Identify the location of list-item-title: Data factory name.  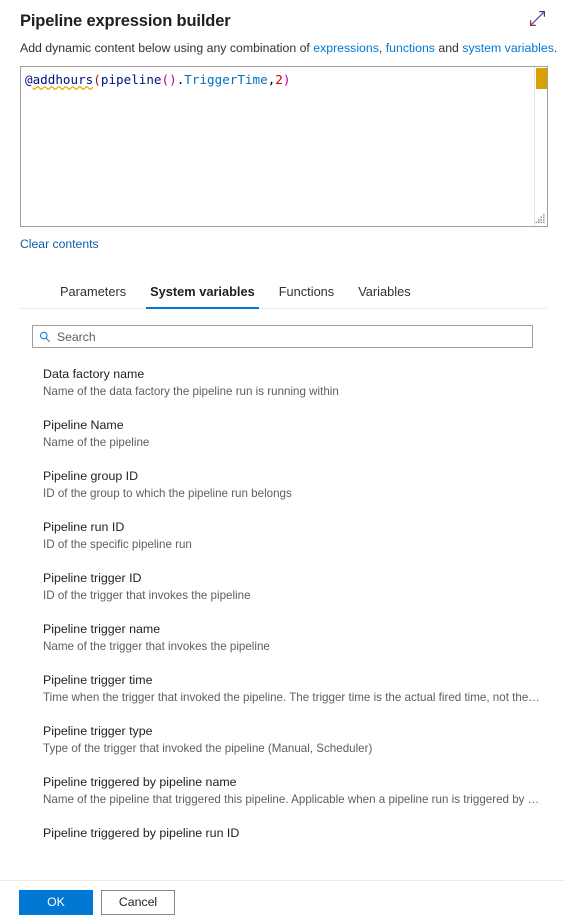
(94, 374).